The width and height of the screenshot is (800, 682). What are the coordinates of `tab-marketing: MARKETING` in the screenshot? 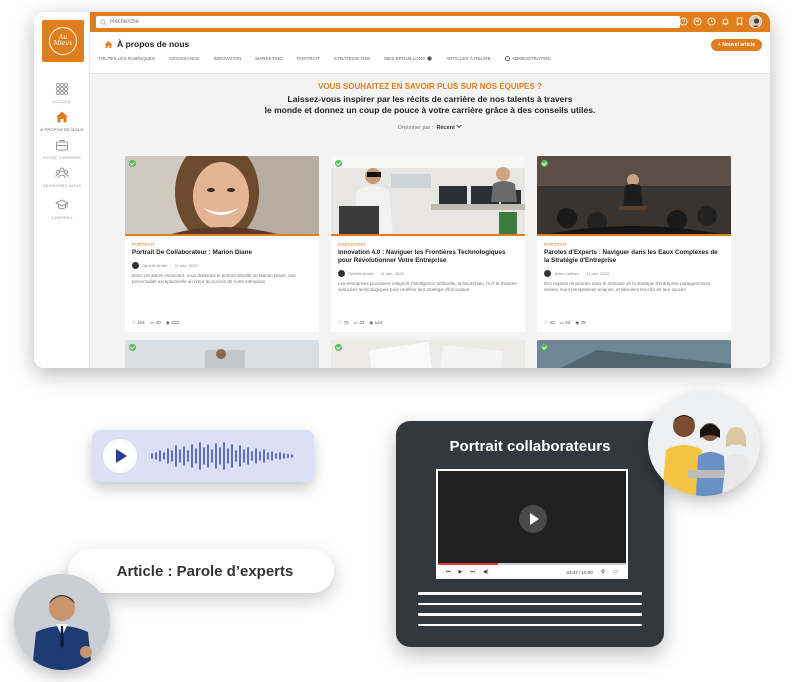 It's located at (268, 58).